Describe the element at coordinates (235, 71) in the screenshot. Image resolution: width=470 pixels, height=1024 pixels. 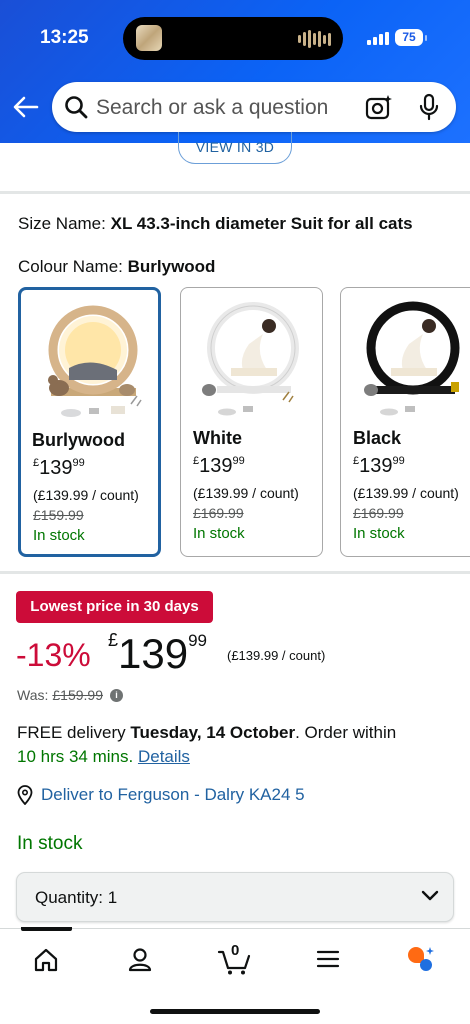
I see `app-header: 13:25 75 Search or ask a question` at that location.